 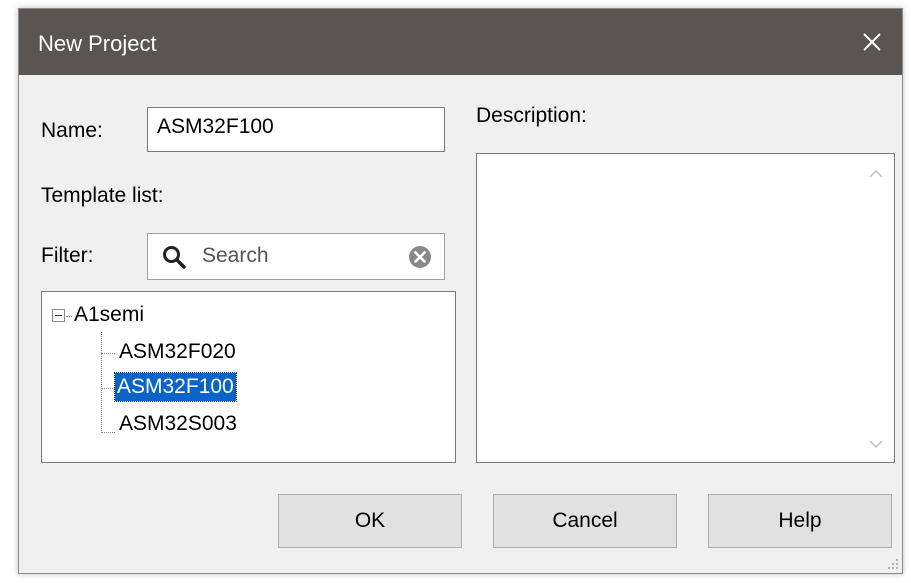 What do you see at coordinates (876, 444) in the screenshot?
I see `scroll-down-icon` at bounding box center [876, 444].